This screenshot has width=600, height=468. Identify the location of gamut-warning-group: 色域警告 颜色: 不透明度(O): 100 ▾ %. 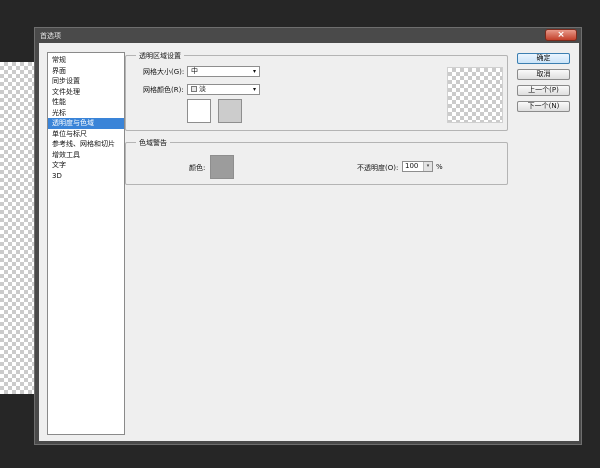
(316, 161).